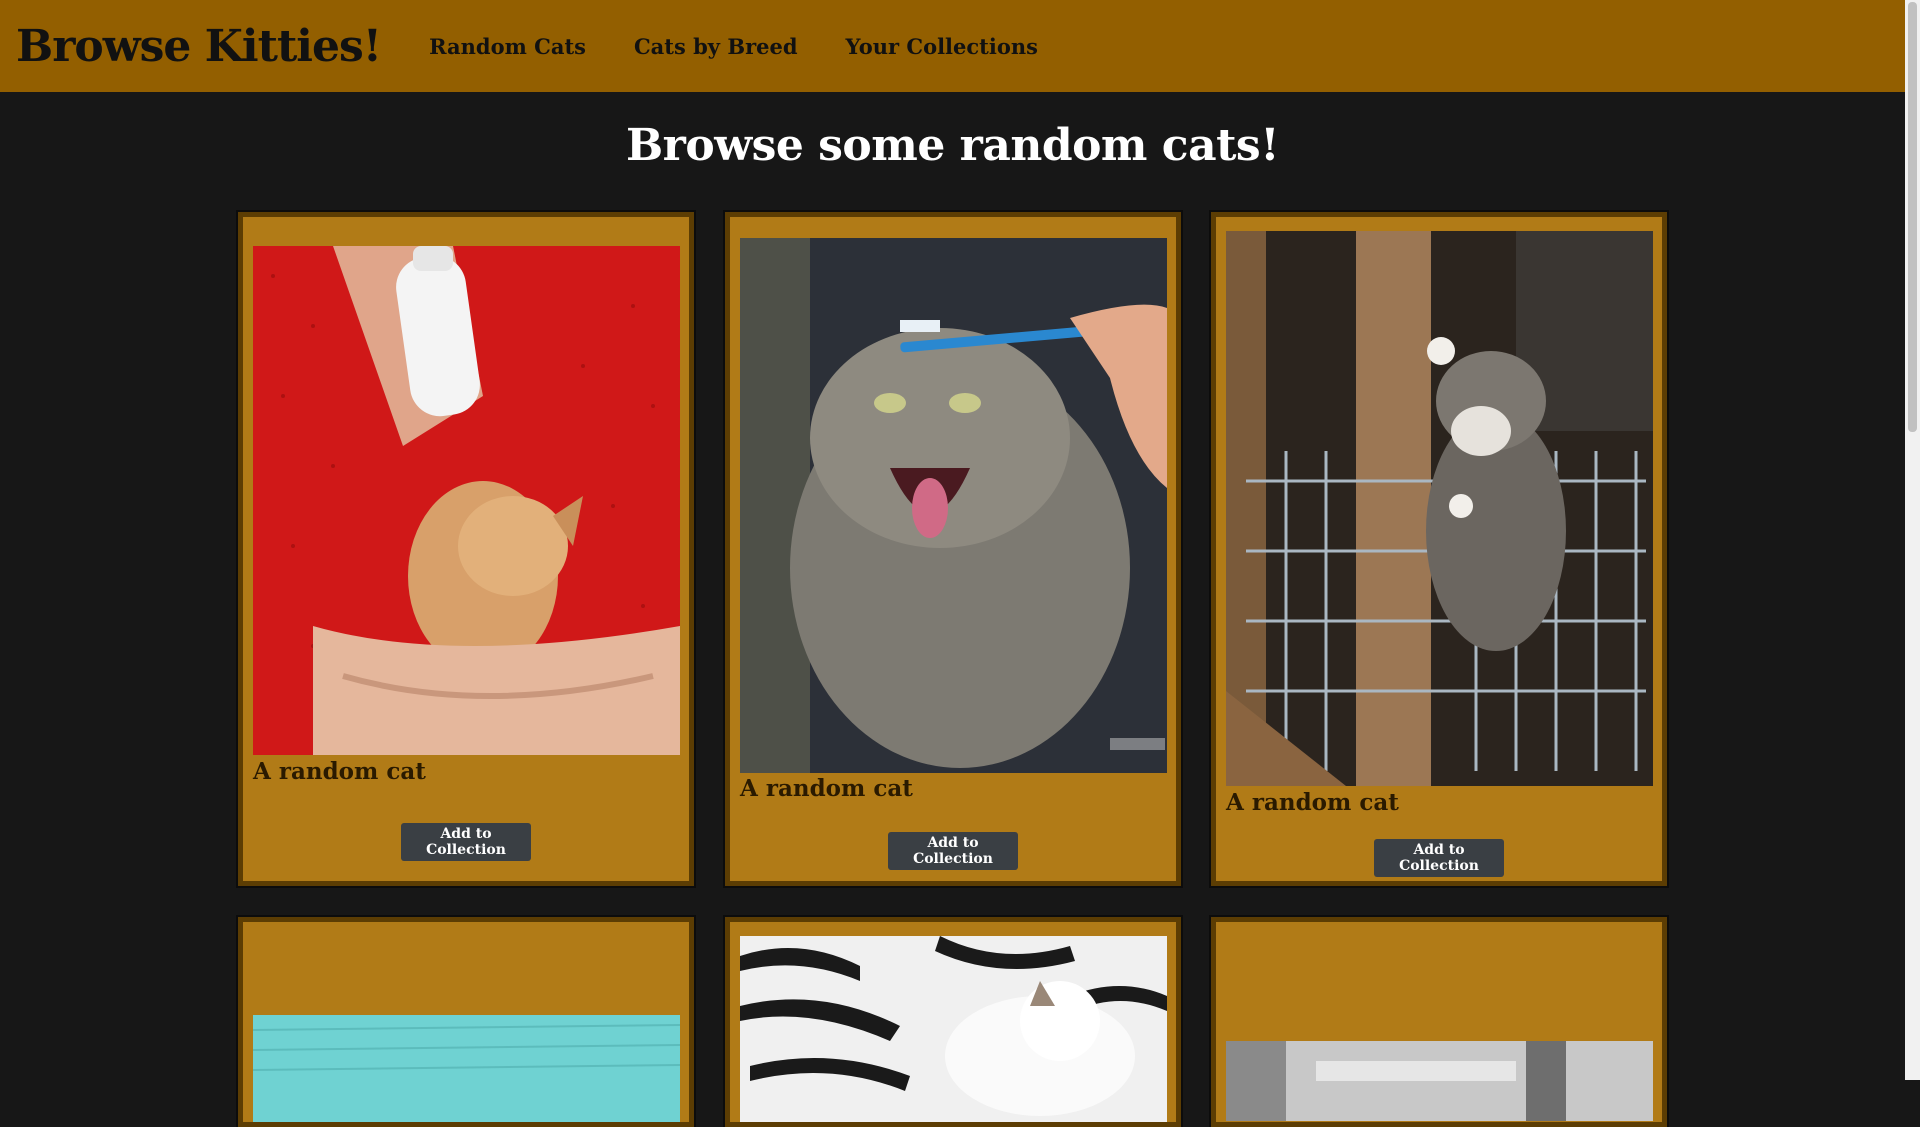 The image size is (1920, 1127). Describe the element at coordinates (942, 46) in the screenshot. I see `nav-link-your-collections: Your Collections` at that location.